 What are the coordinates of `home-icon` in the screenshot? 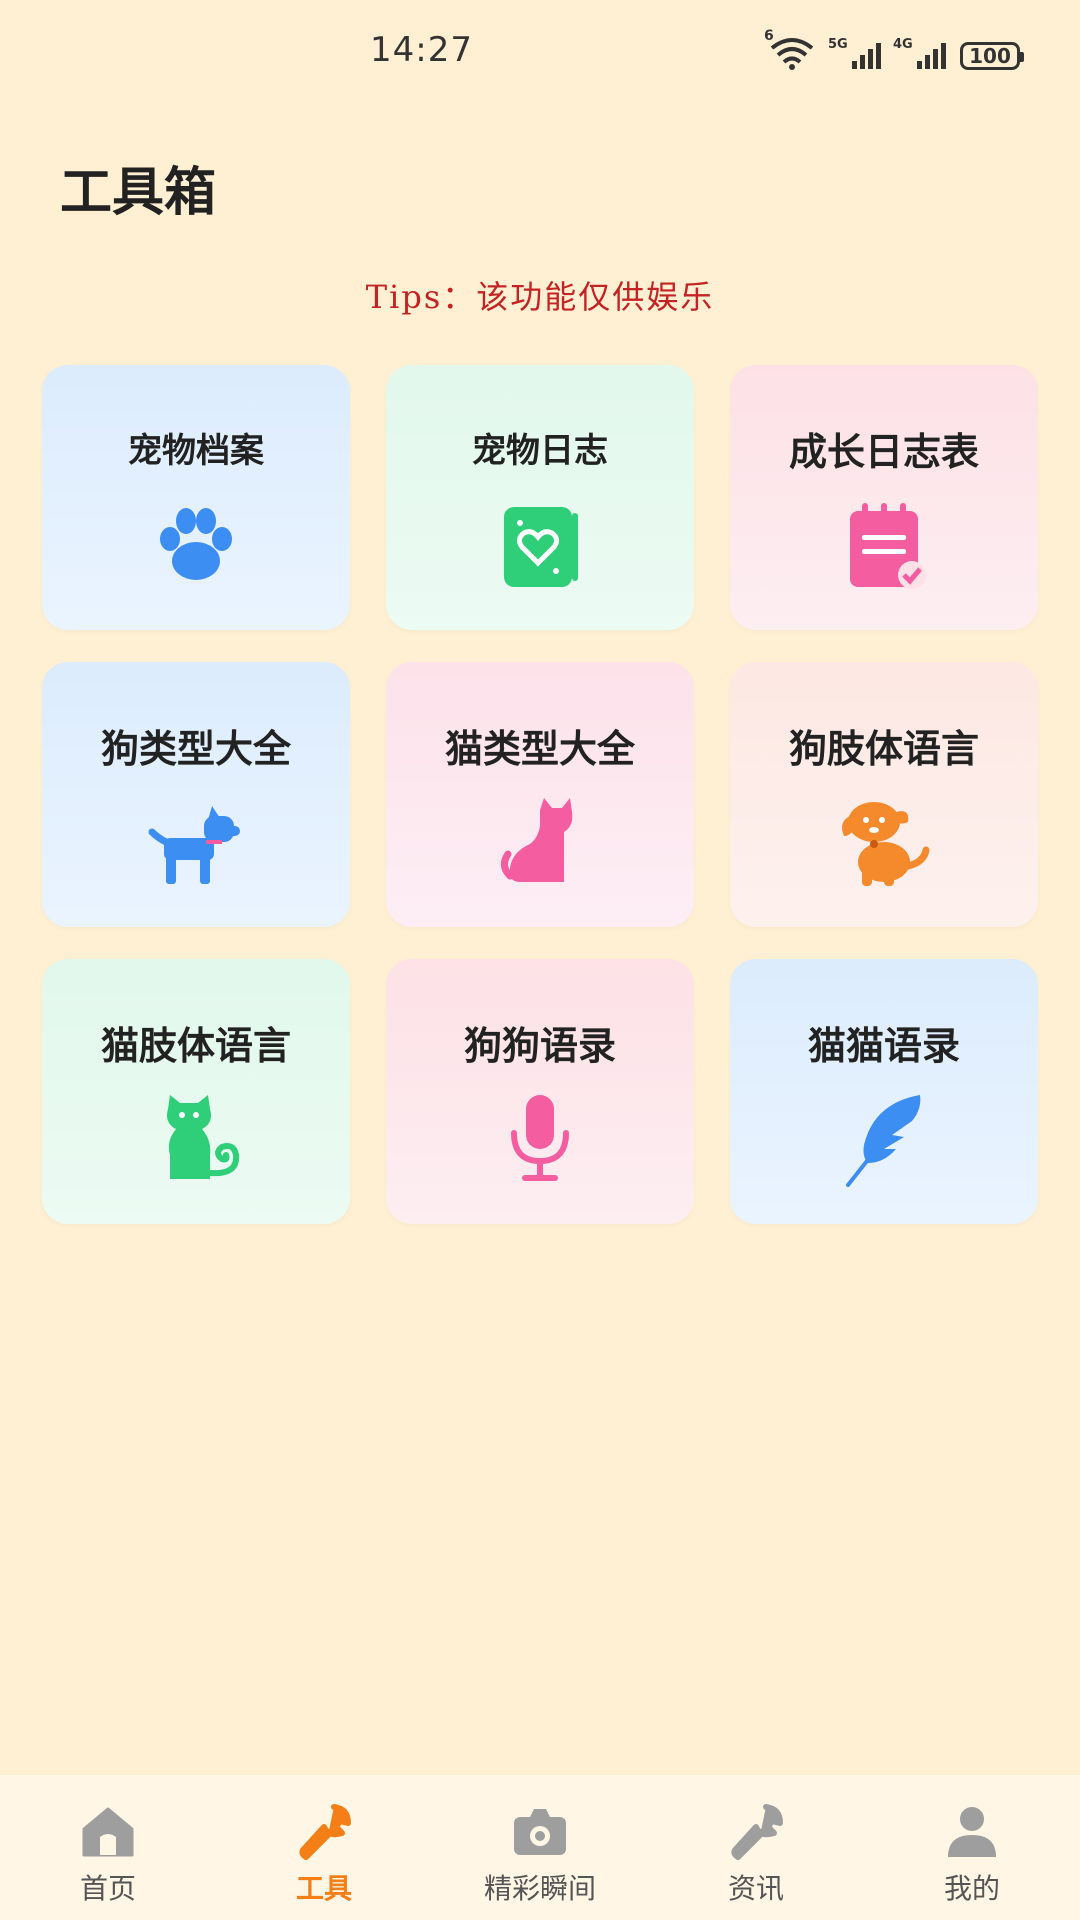 It's located at (108, 1831).